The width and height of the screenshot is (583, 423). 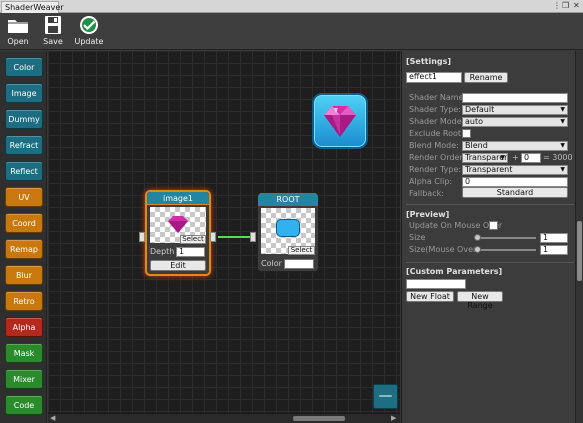 I want to click on image-node-title: image1, so click(x=178, y=198).